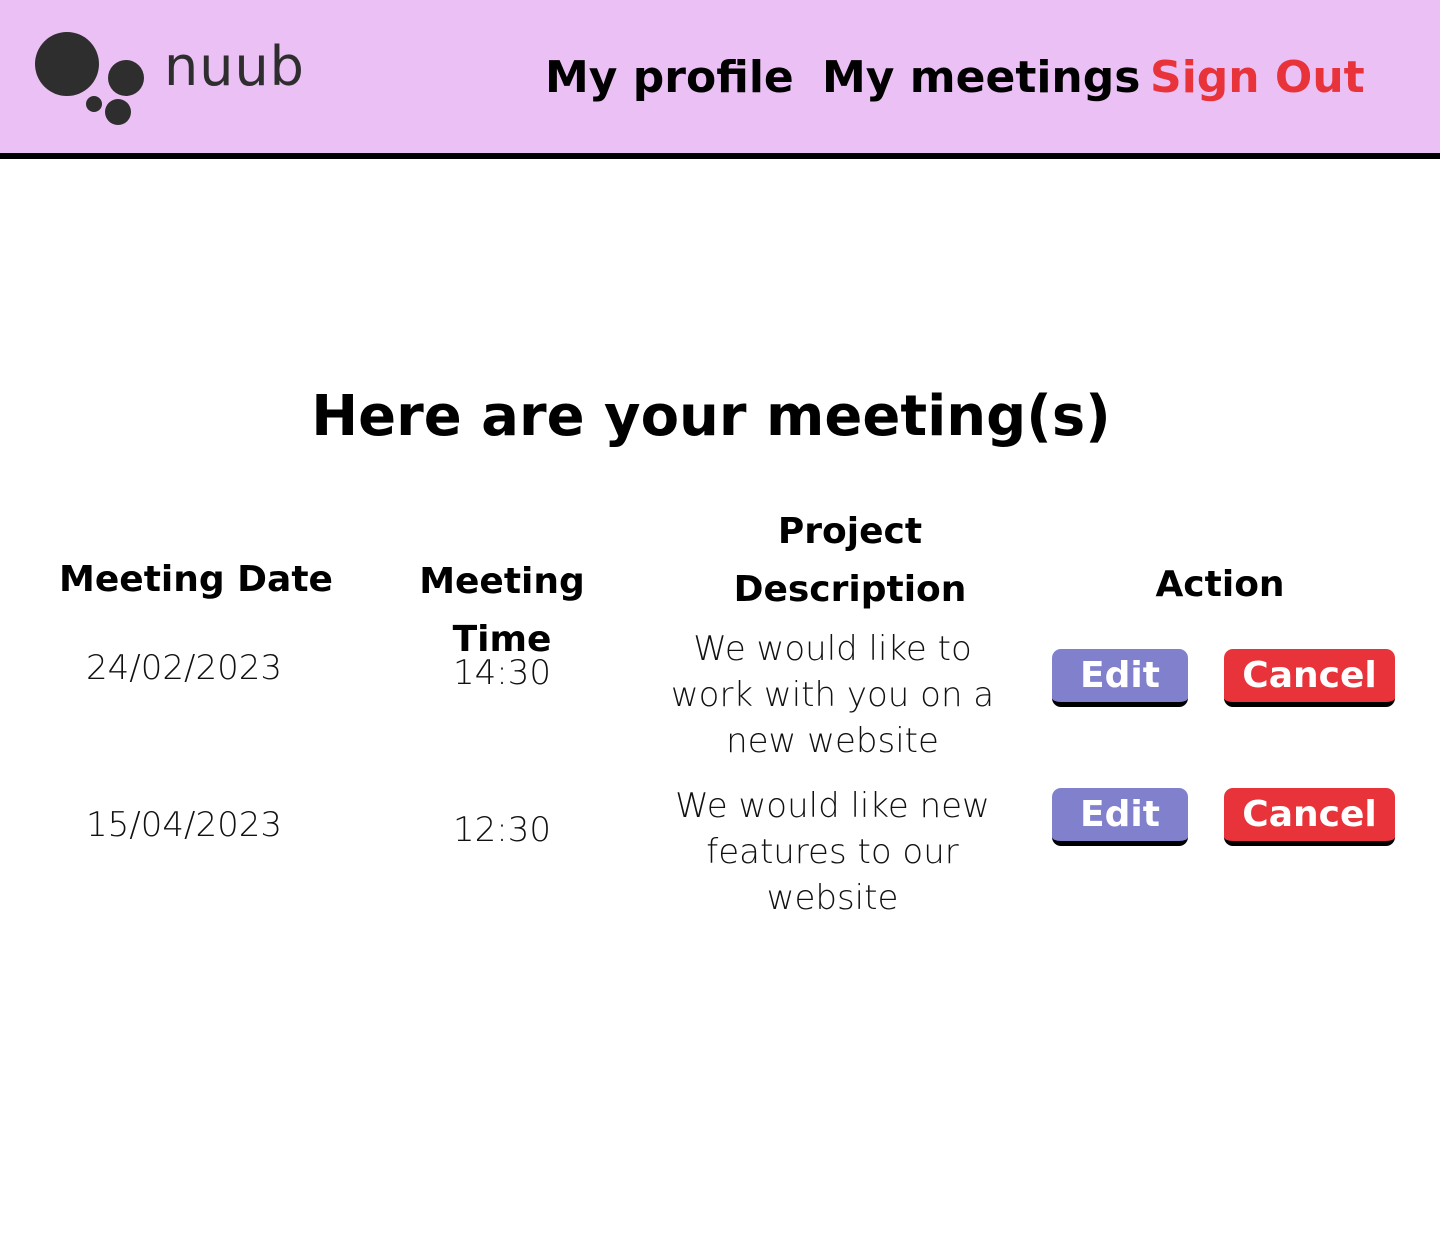  I want to click on column-header-project-description: Project Description, so click(850, 560).